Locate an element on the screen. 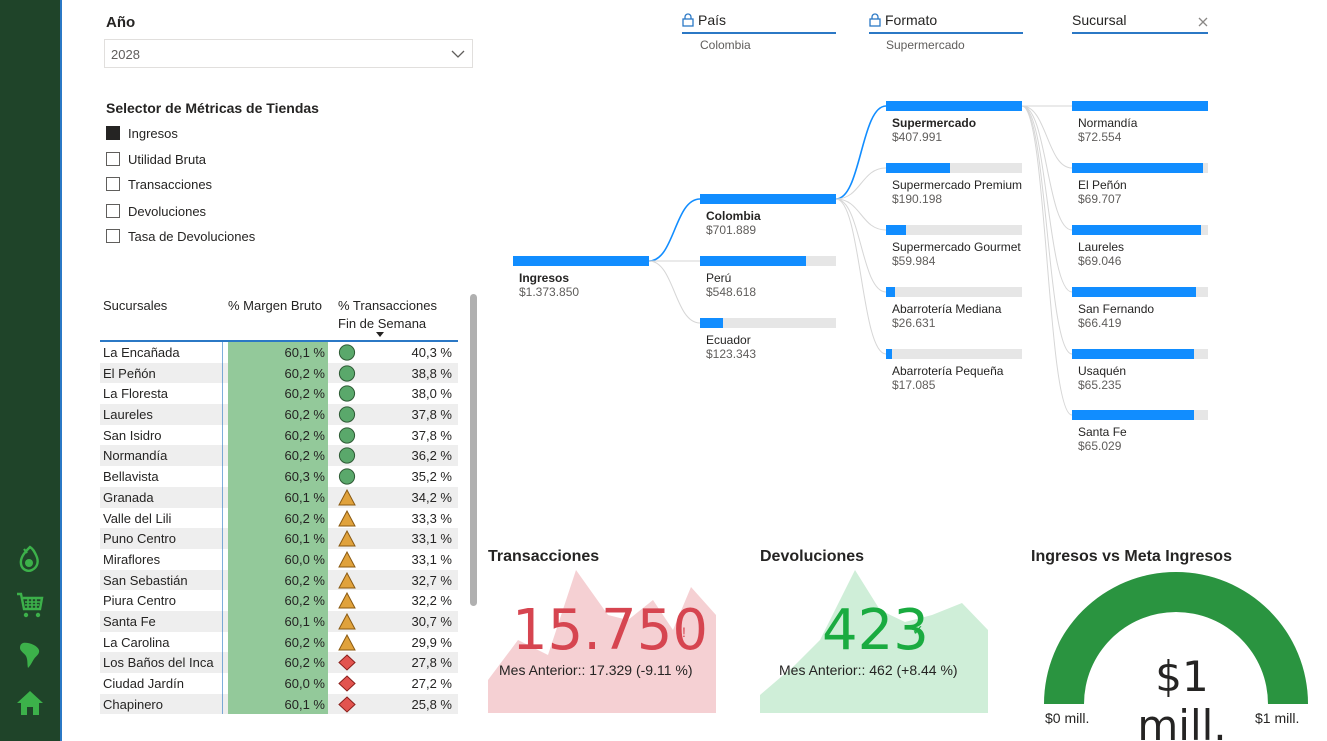 The width and height of the screenshot is (1327, 741). node-bar-track is located at coordinates (954, 292).